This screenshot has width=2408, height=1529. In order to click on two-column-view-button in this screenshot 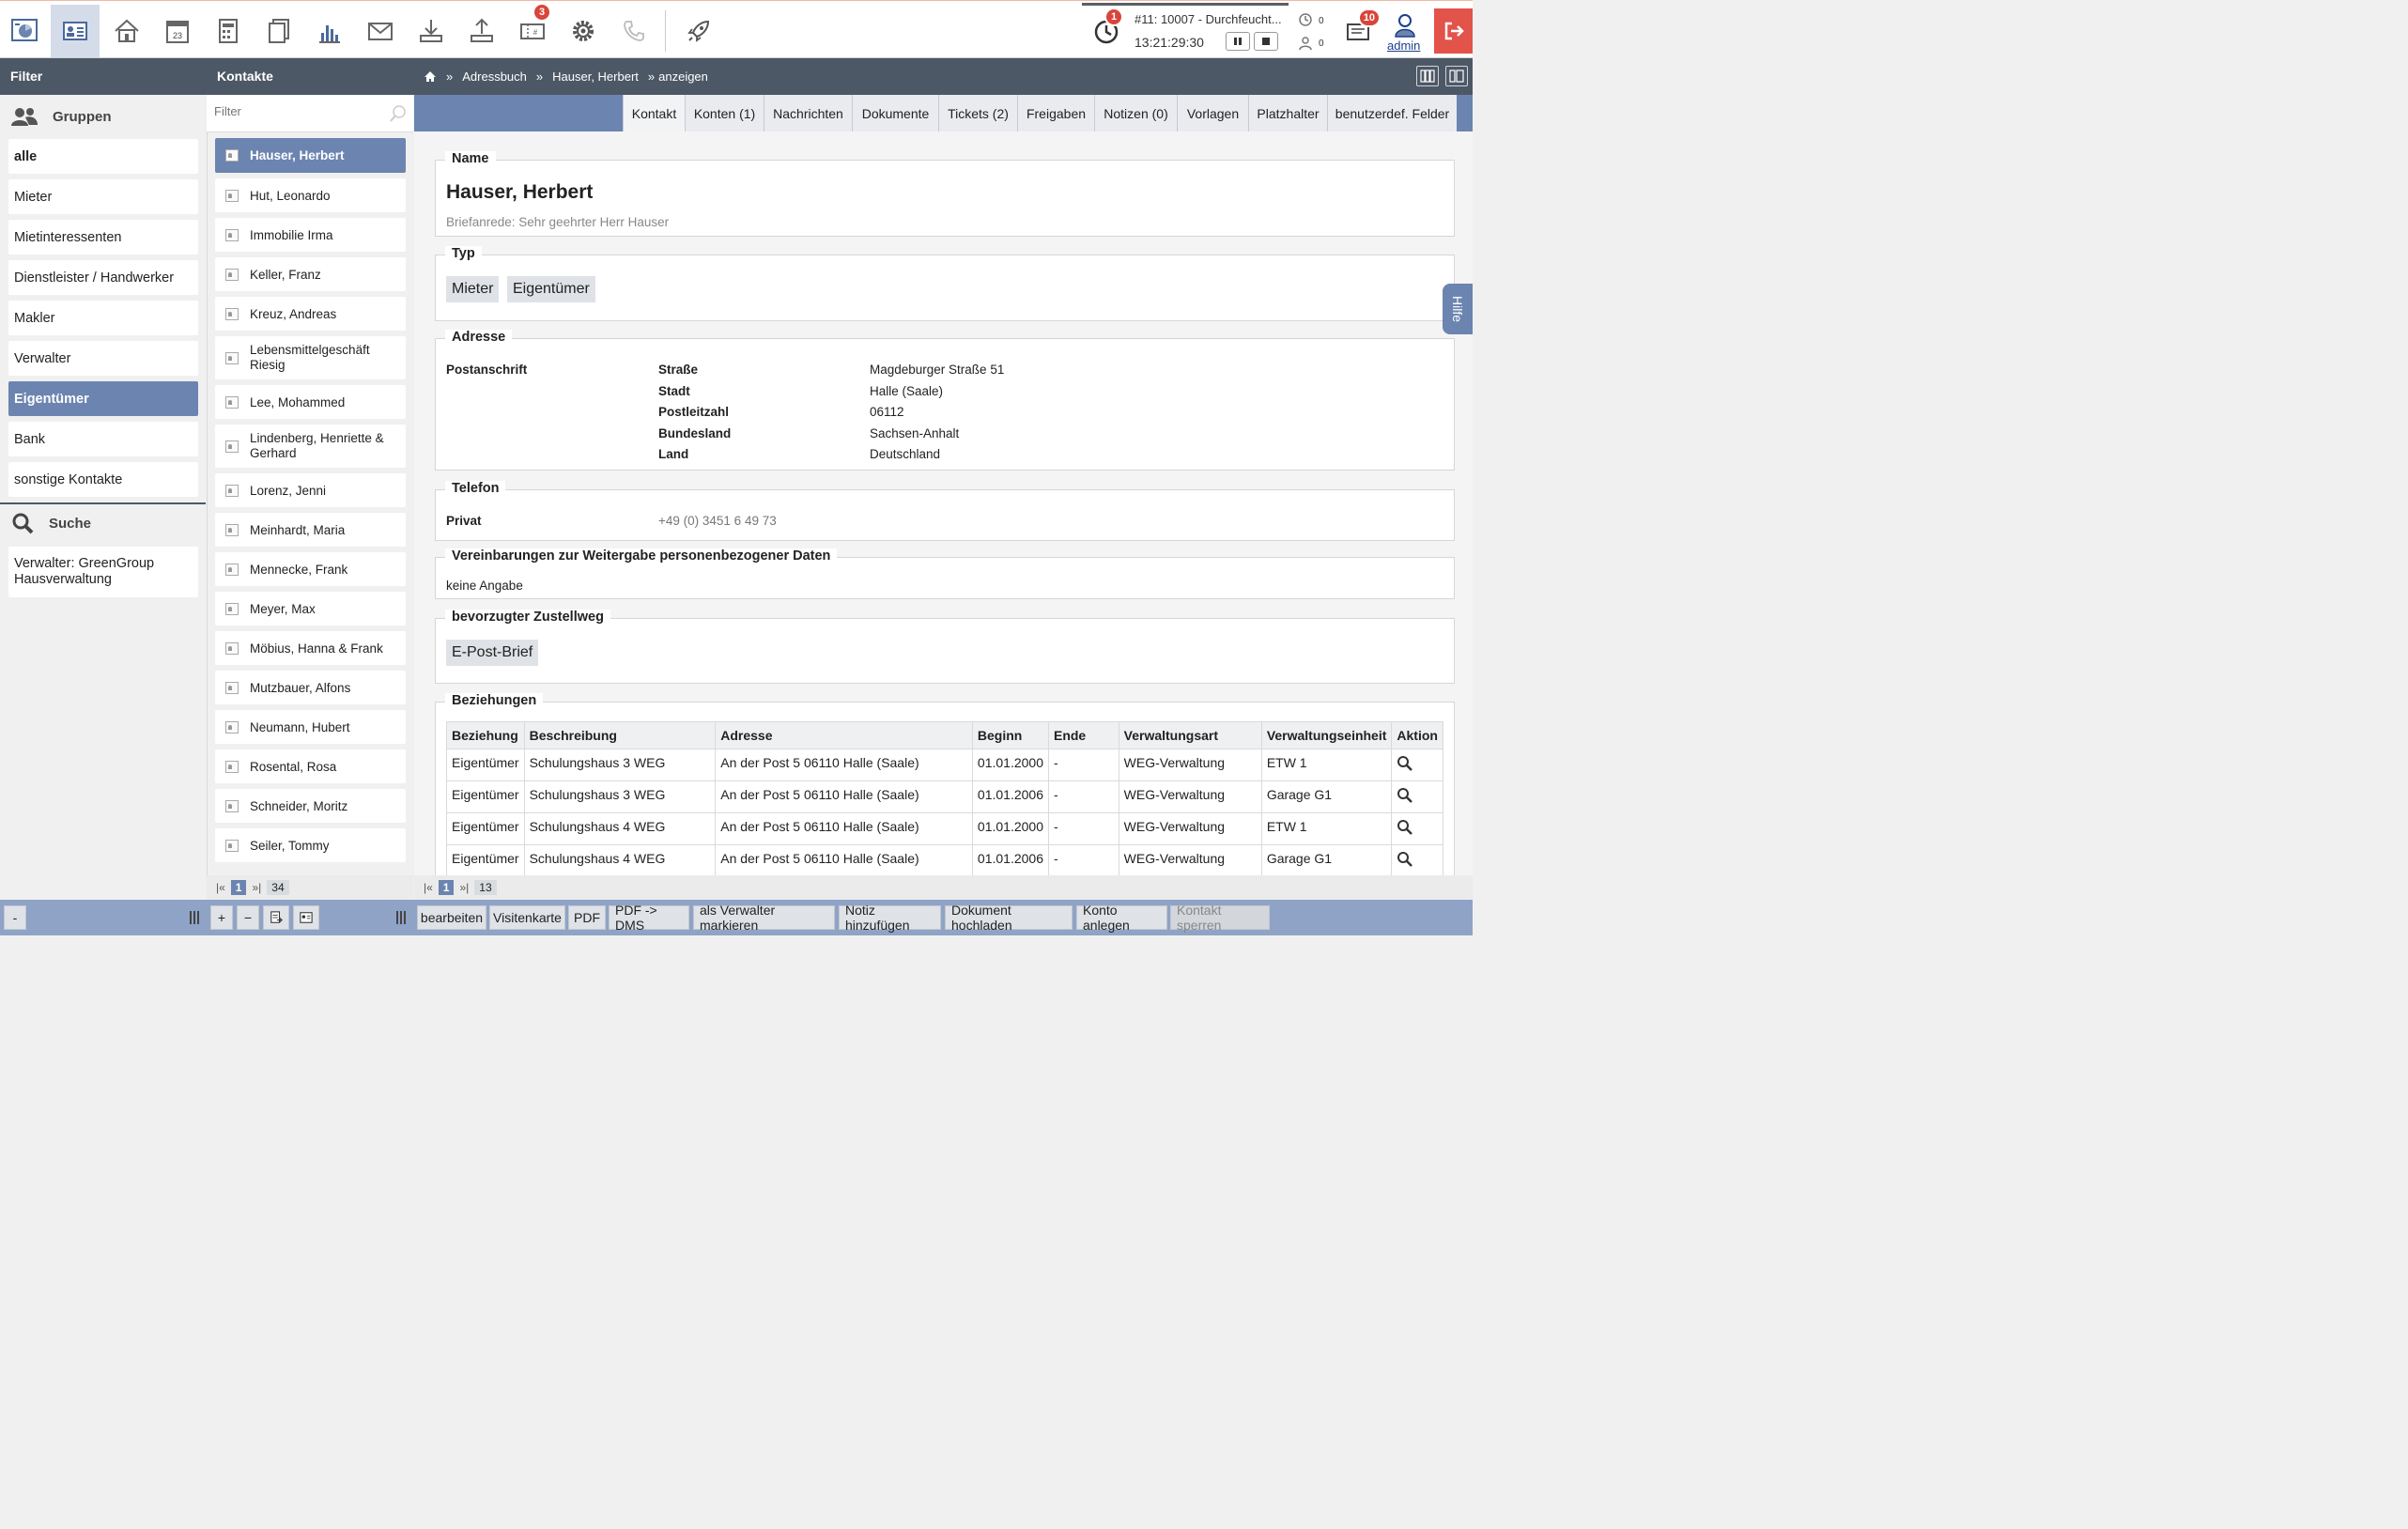, I will do `click(1456, 76)`.